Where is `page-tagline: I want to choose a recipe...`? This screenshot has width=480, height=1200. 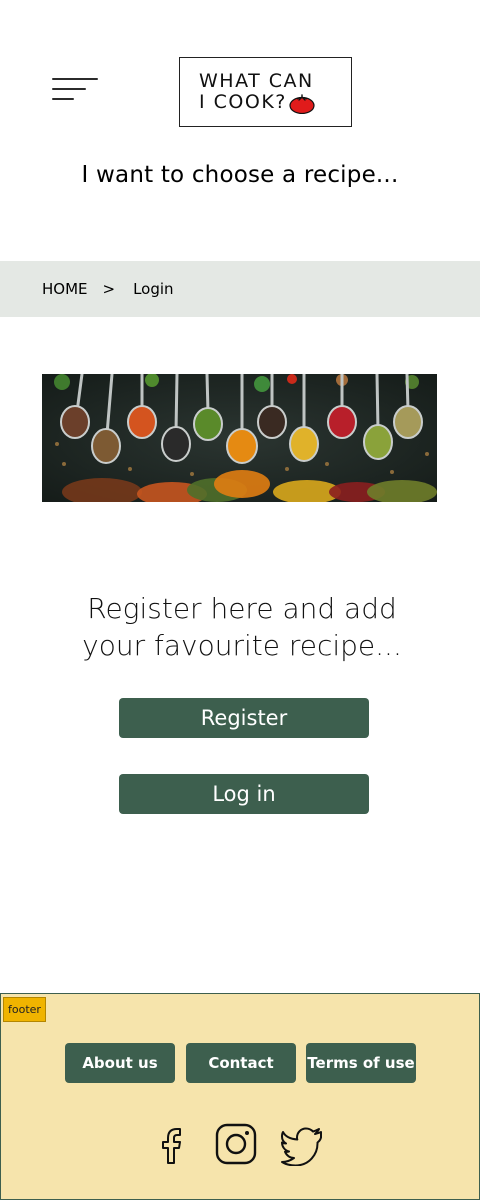
page-tagline: I want to choose a recipe... is located at coordinates (240, 175).